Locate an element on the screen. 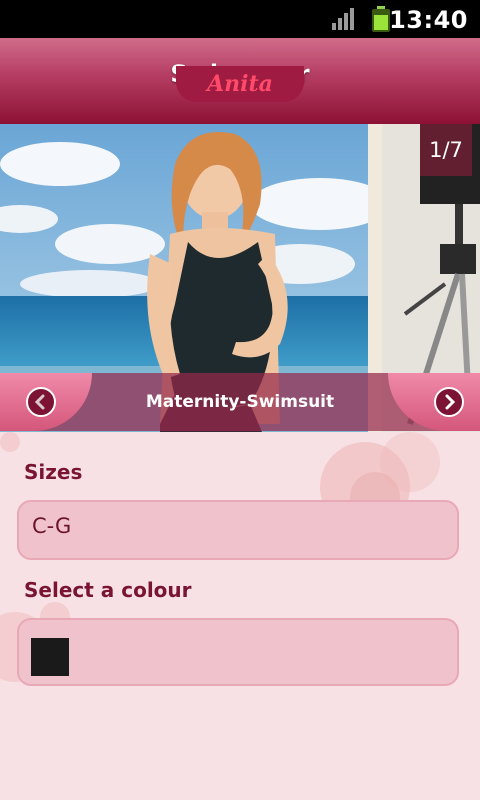 The image size is (480, 800). colour-selector is located at coordinates (238, 652).